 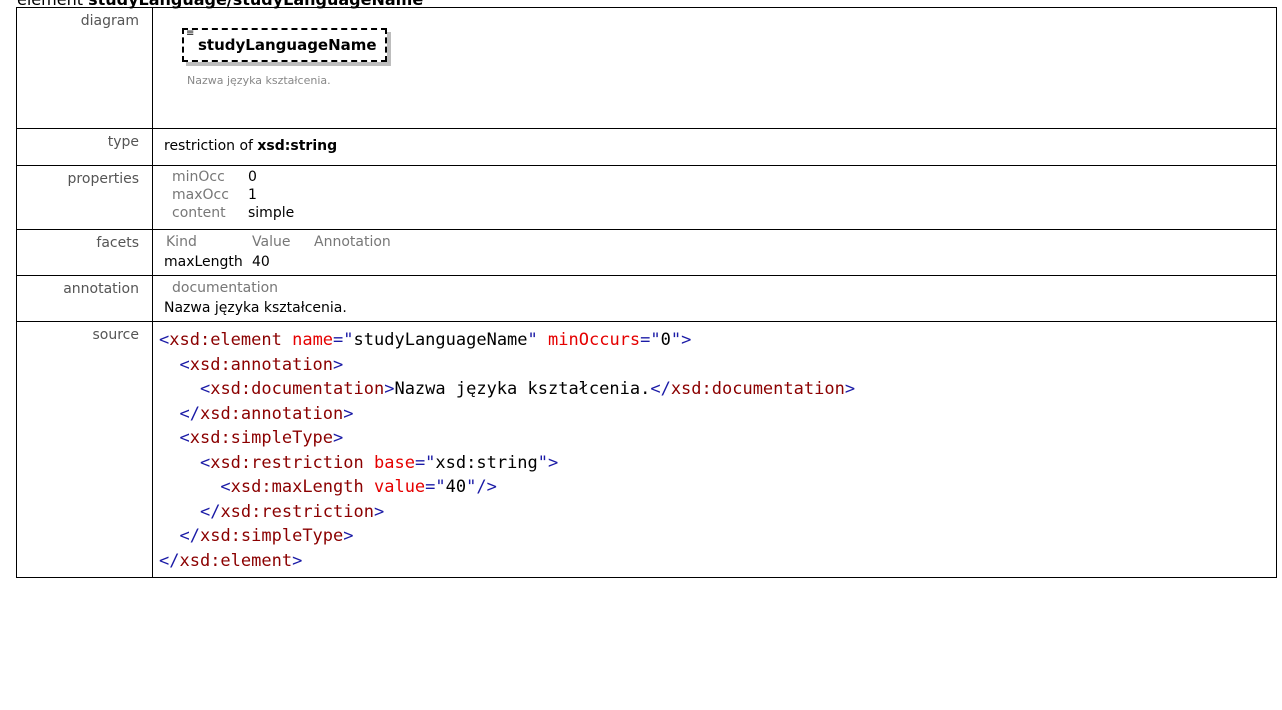 I want to click on facets-cell: Kind Value Annotation maxLength 40, so click(x=714, y=252).